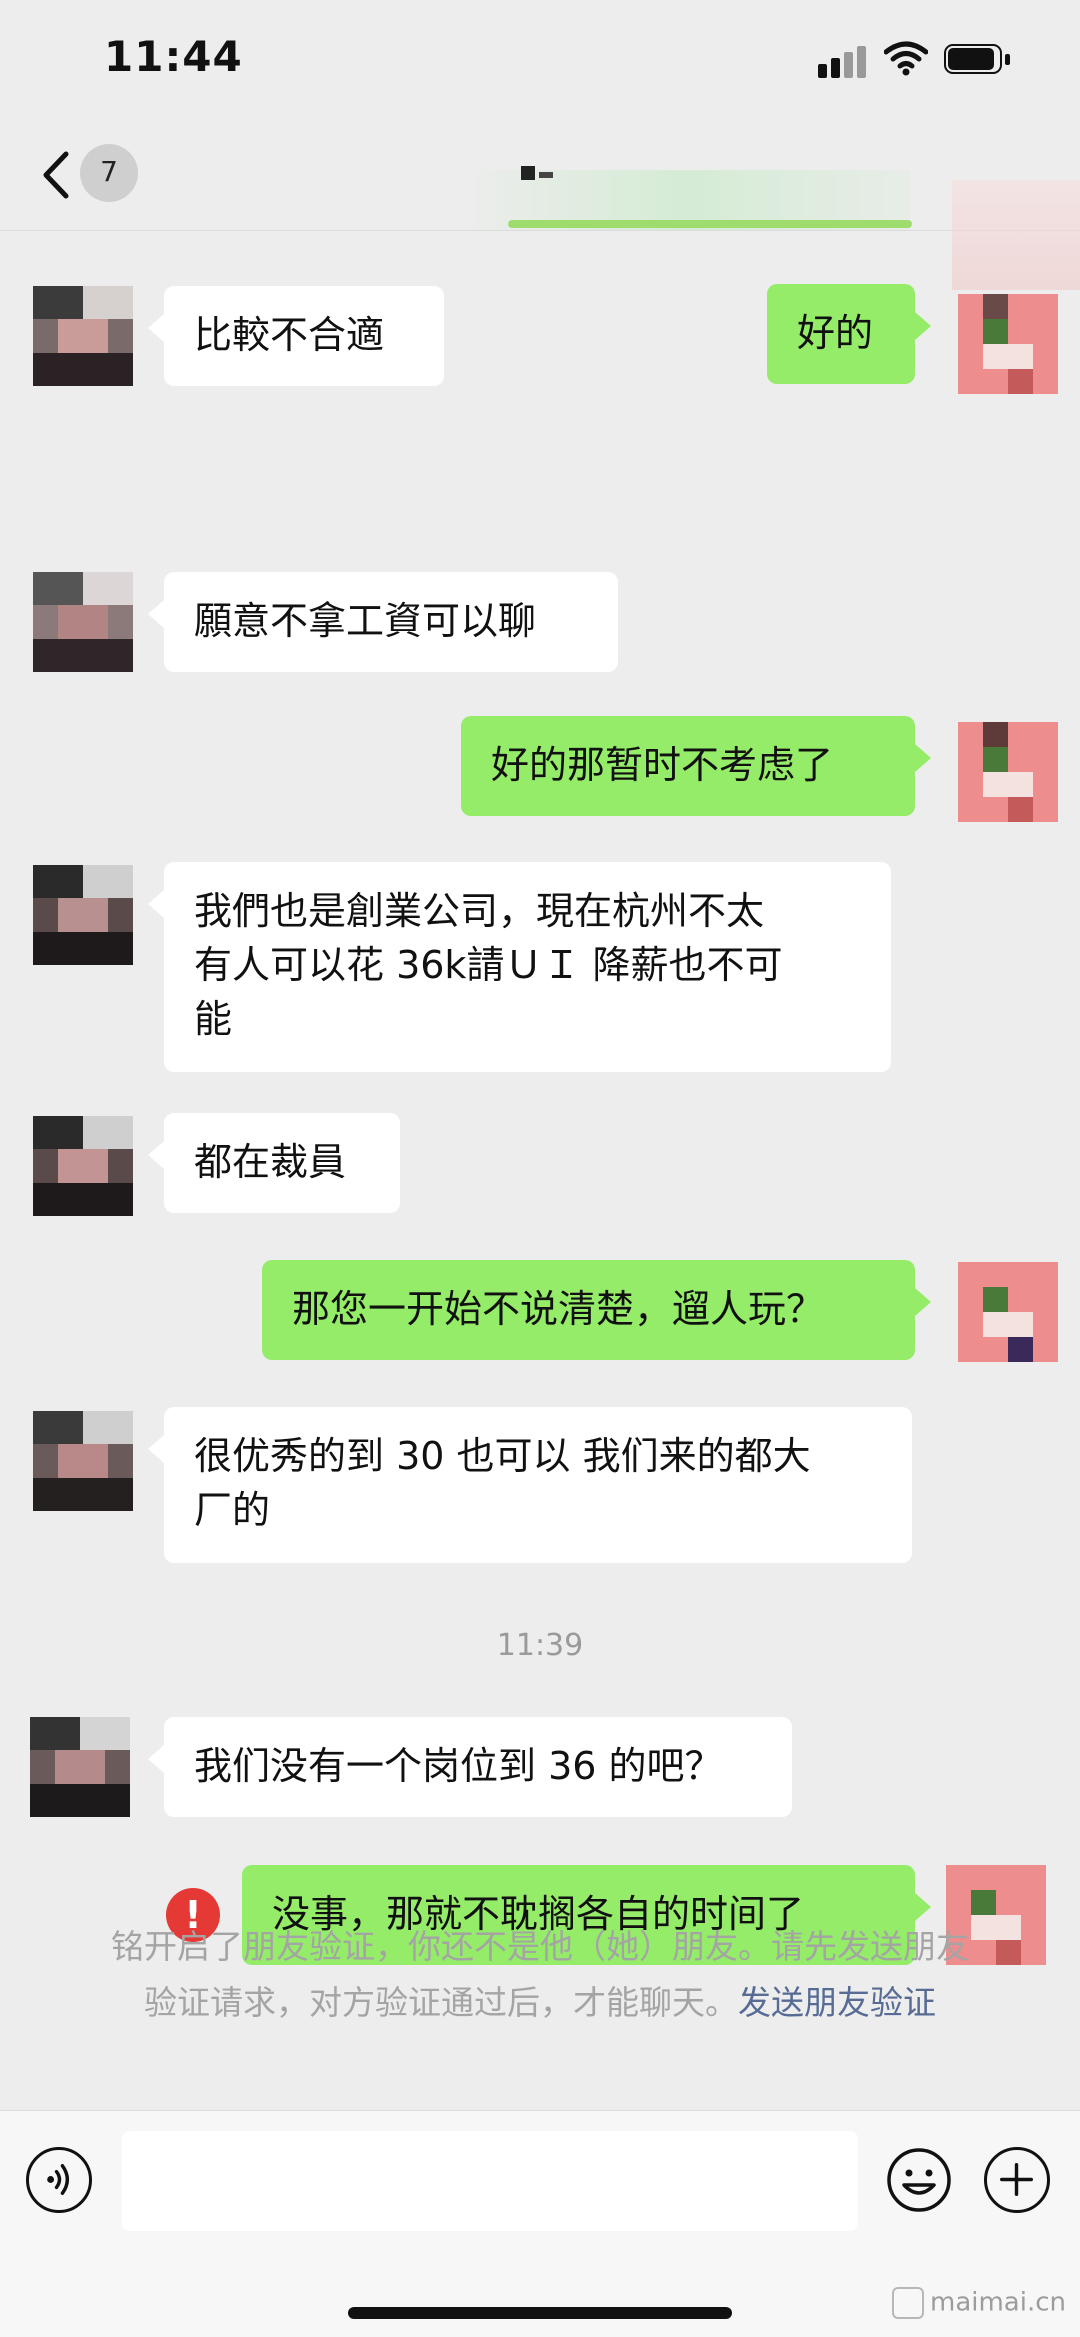 The image size is (1080, 2337). Describe the element at coordinates (540, 2313) in the screenshot. I see `home-indicator` at that location.